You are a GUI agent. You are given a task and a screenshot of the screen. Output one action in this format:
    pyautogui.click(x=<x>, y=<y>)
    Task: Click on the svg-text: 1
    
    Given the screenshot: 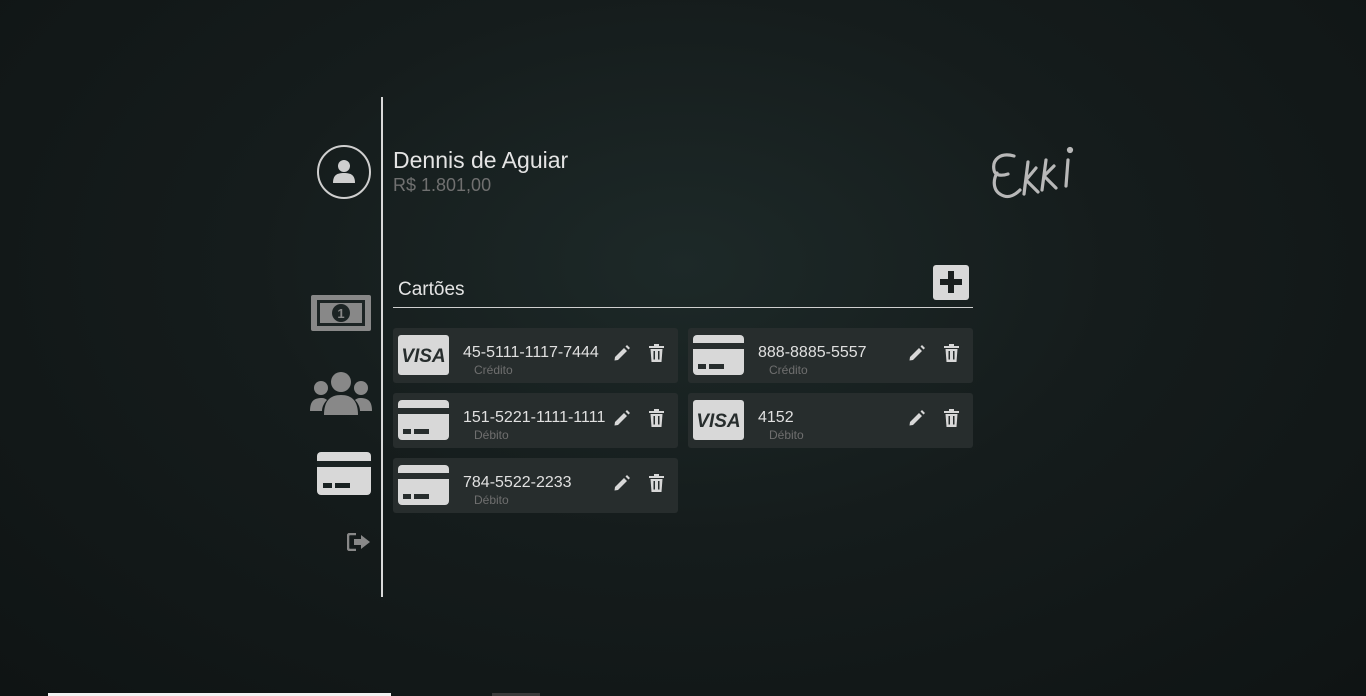 What is the action you would take?
    pyautogui.click(x=340, y=313)
    